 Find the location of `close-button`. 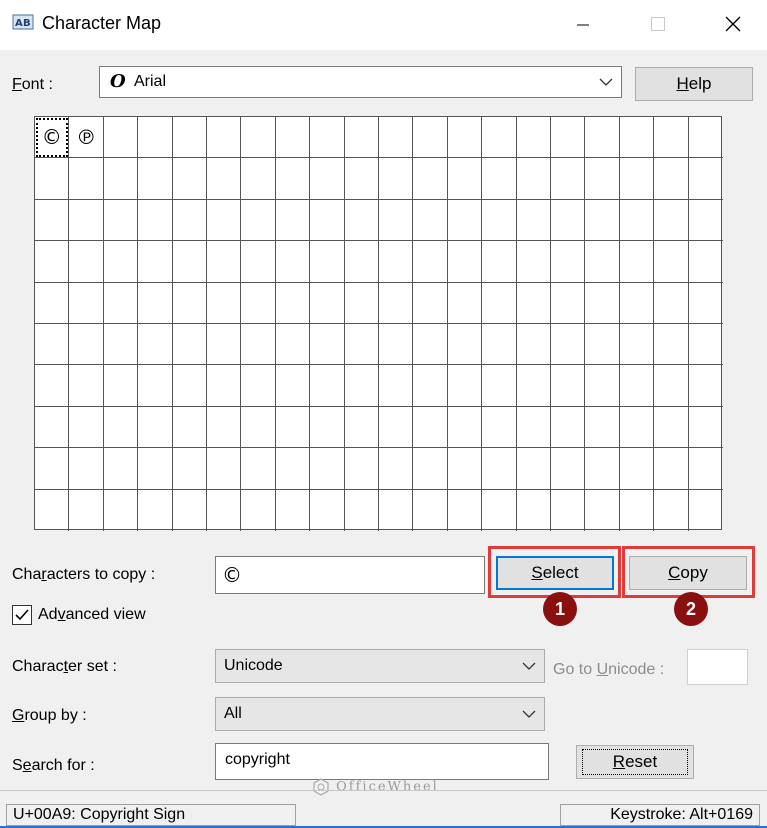

close-button is located at coordinates (733, 24).